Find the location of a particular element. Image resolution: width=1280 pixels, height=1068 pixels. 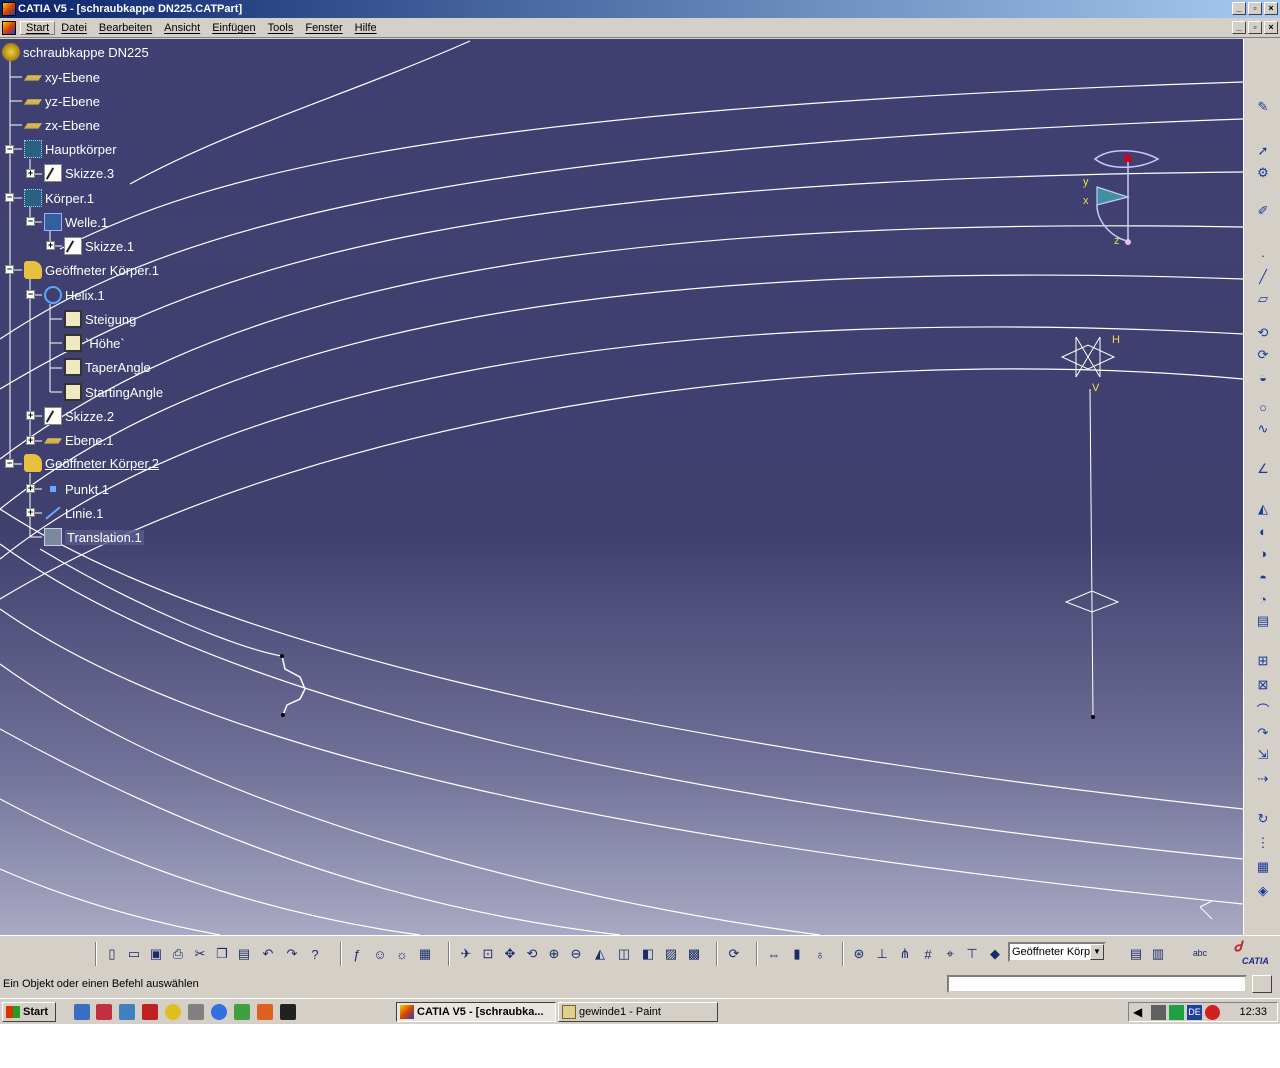

isometric-view-icon: ◫ is located at coordinates (624, 954).